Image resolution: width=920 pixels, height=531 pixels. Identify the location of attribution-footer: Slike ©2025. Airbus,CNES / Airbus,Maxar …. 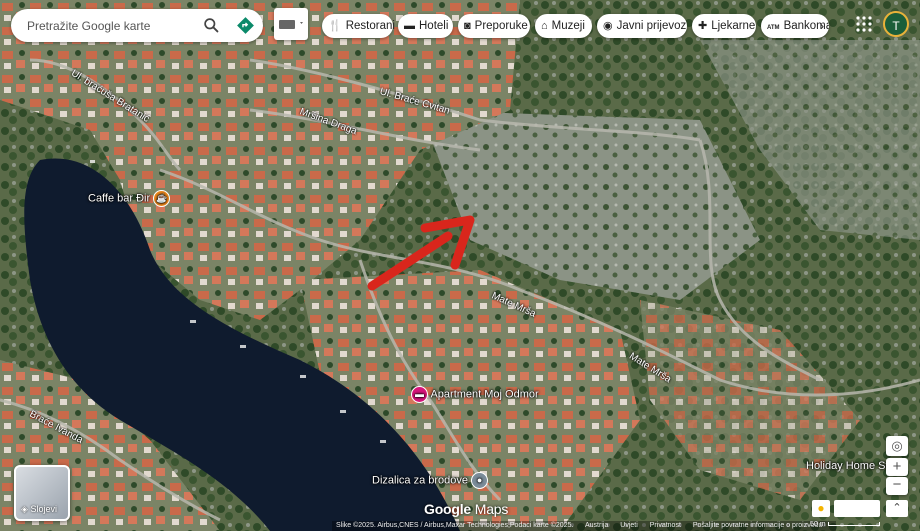
(584, 526).